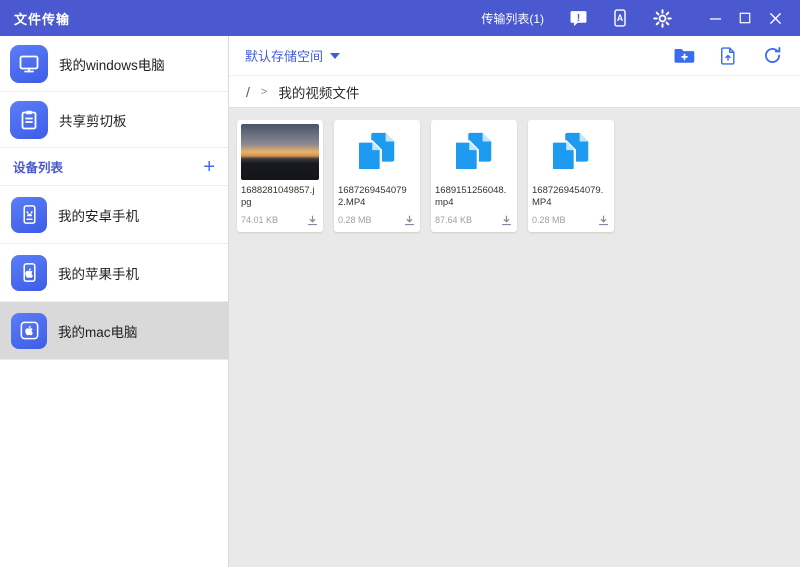 The width and height of the screenshot is (800, 567). Describe the element at coordinates (42, 19) in the screenshot. I see `app-title: 文件传输` at that location.